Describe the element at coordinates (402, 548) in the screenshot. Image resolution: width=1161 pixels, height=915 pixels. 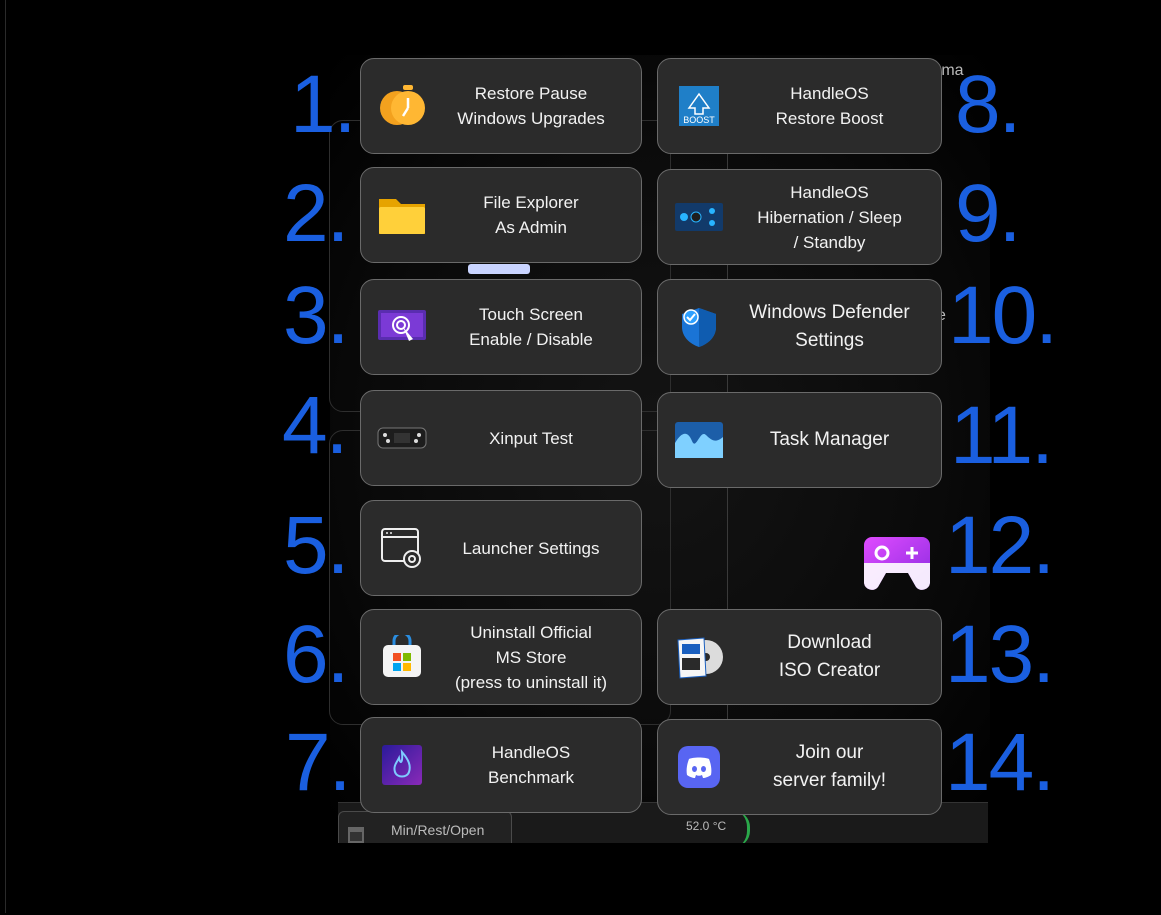
I see `window-settings-icon` at that location.